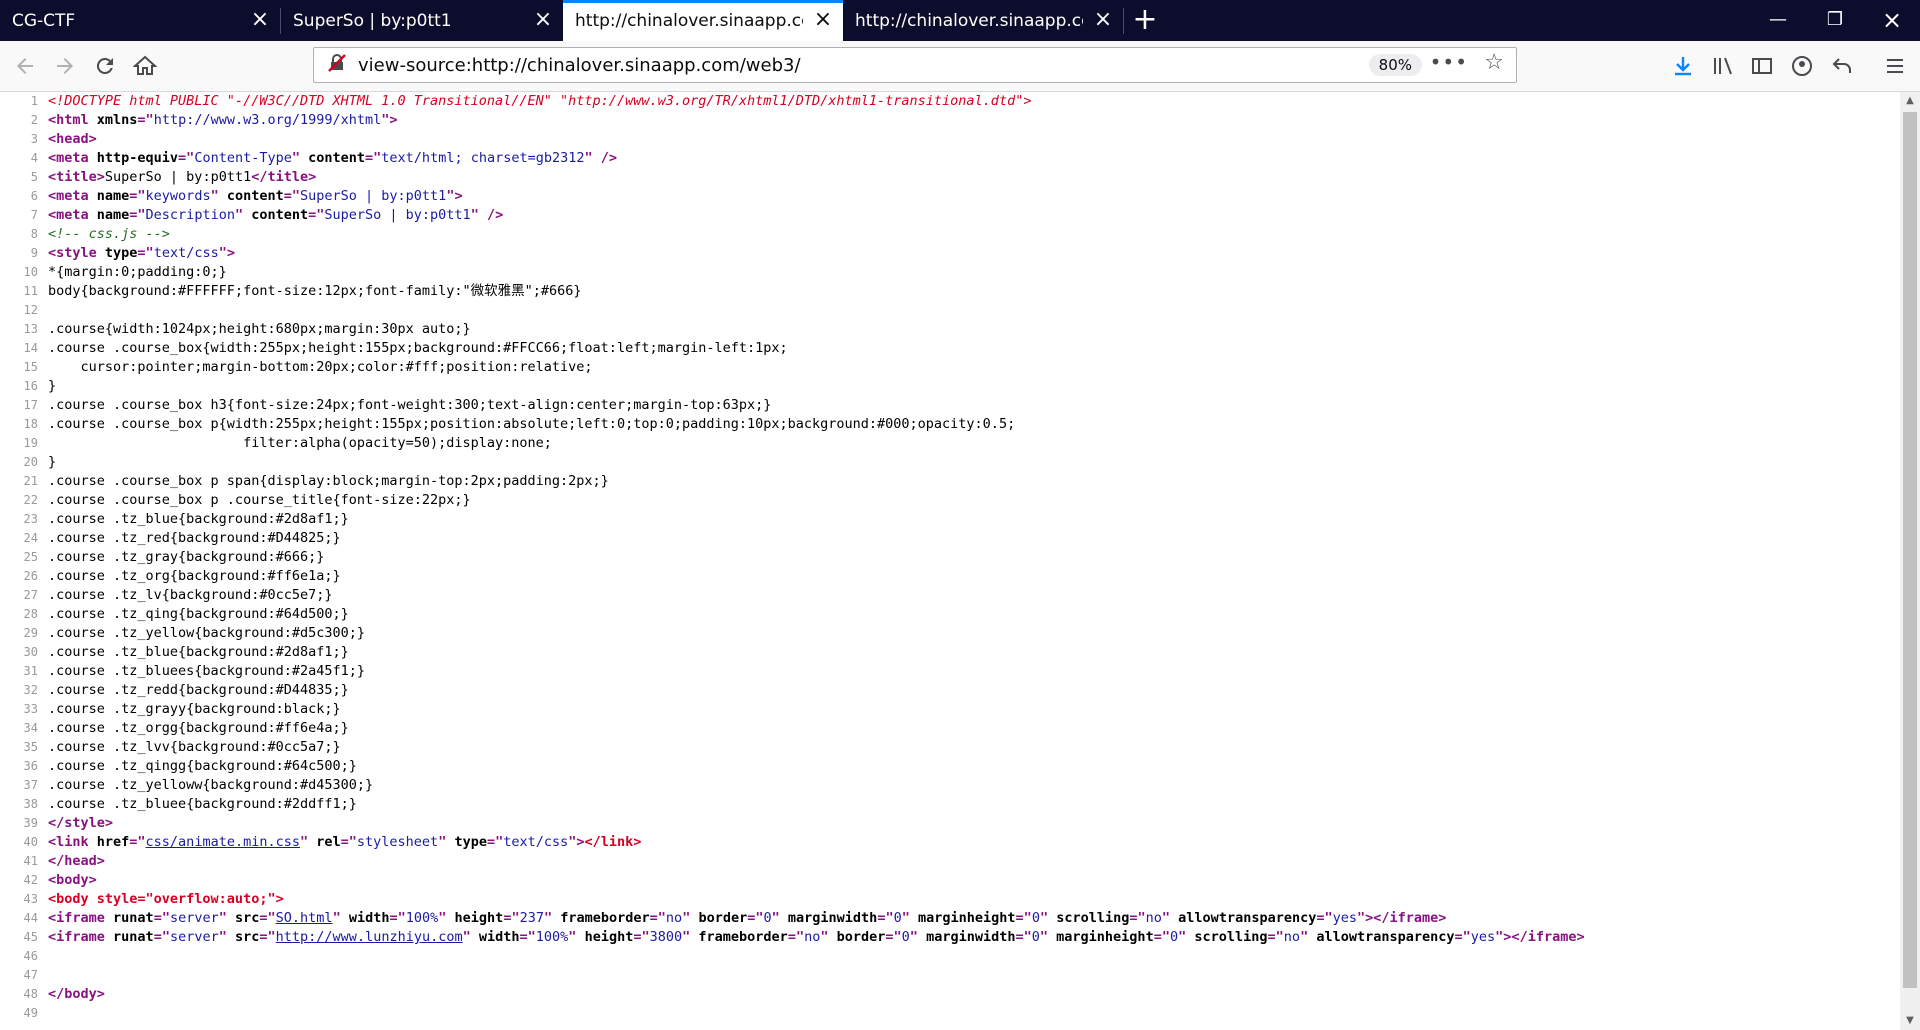 This screenshot has width=1920, height=1030. I want to click on attr: width, so click(365, 918).